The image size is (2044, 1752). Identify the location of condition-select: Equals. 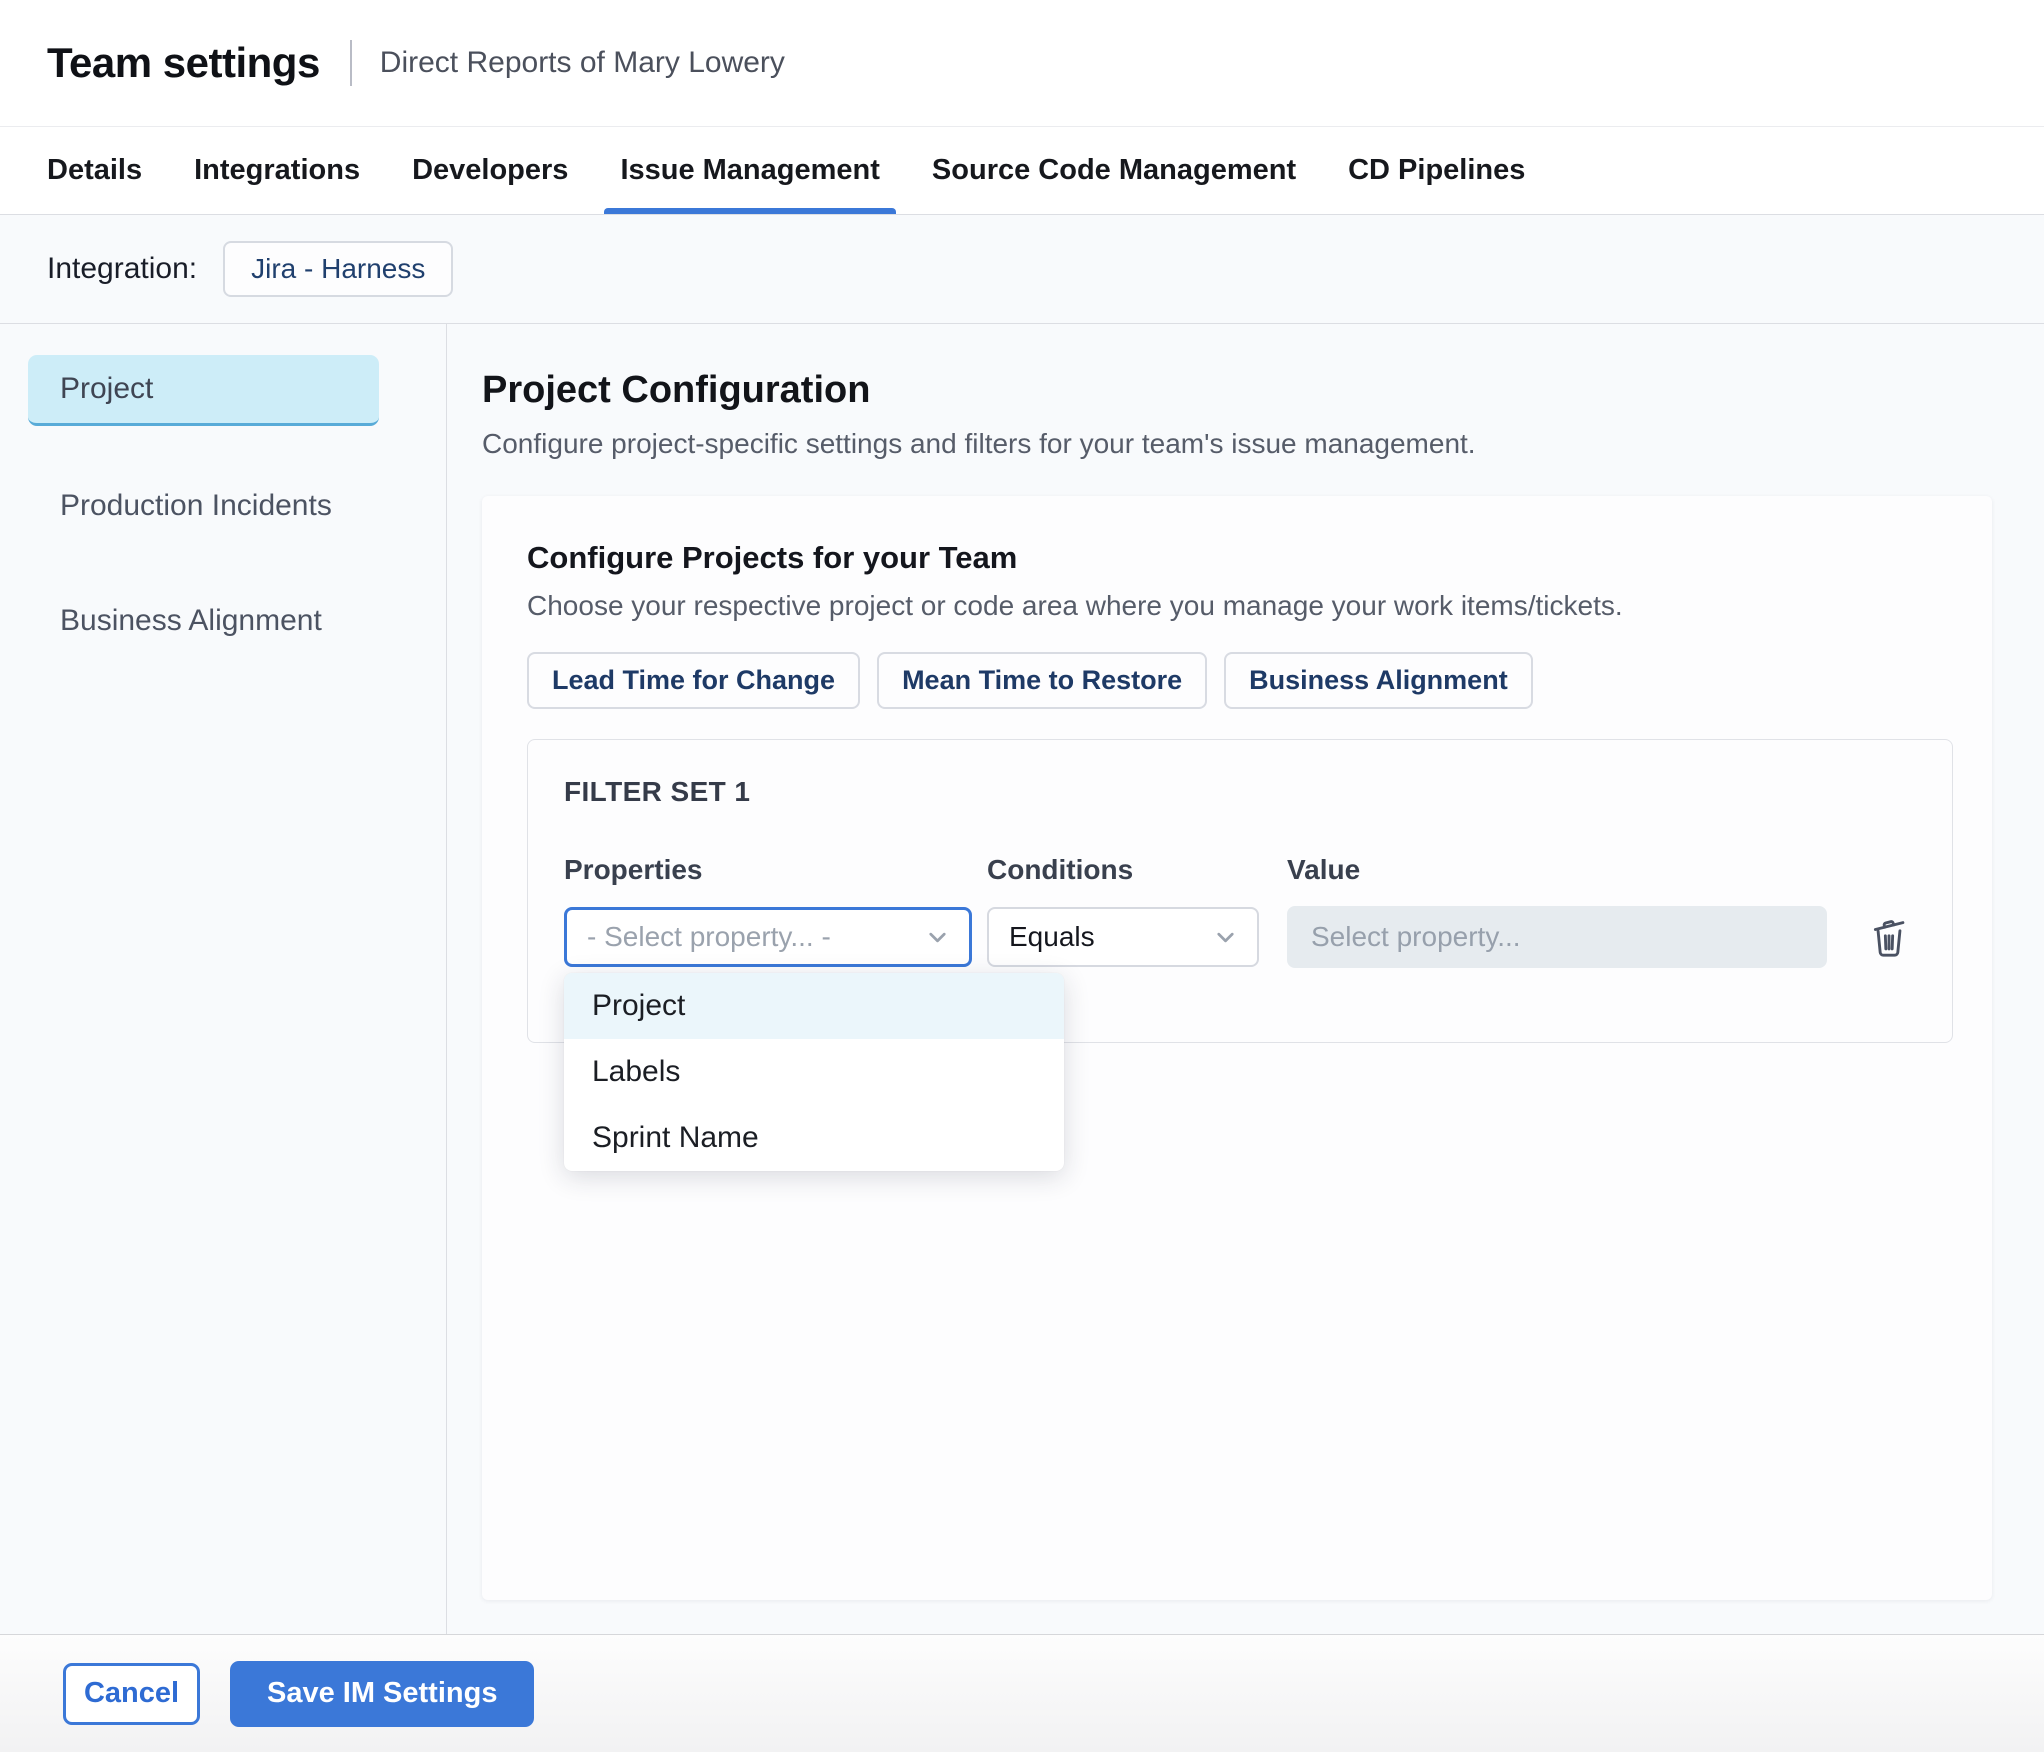
(1123, 937).